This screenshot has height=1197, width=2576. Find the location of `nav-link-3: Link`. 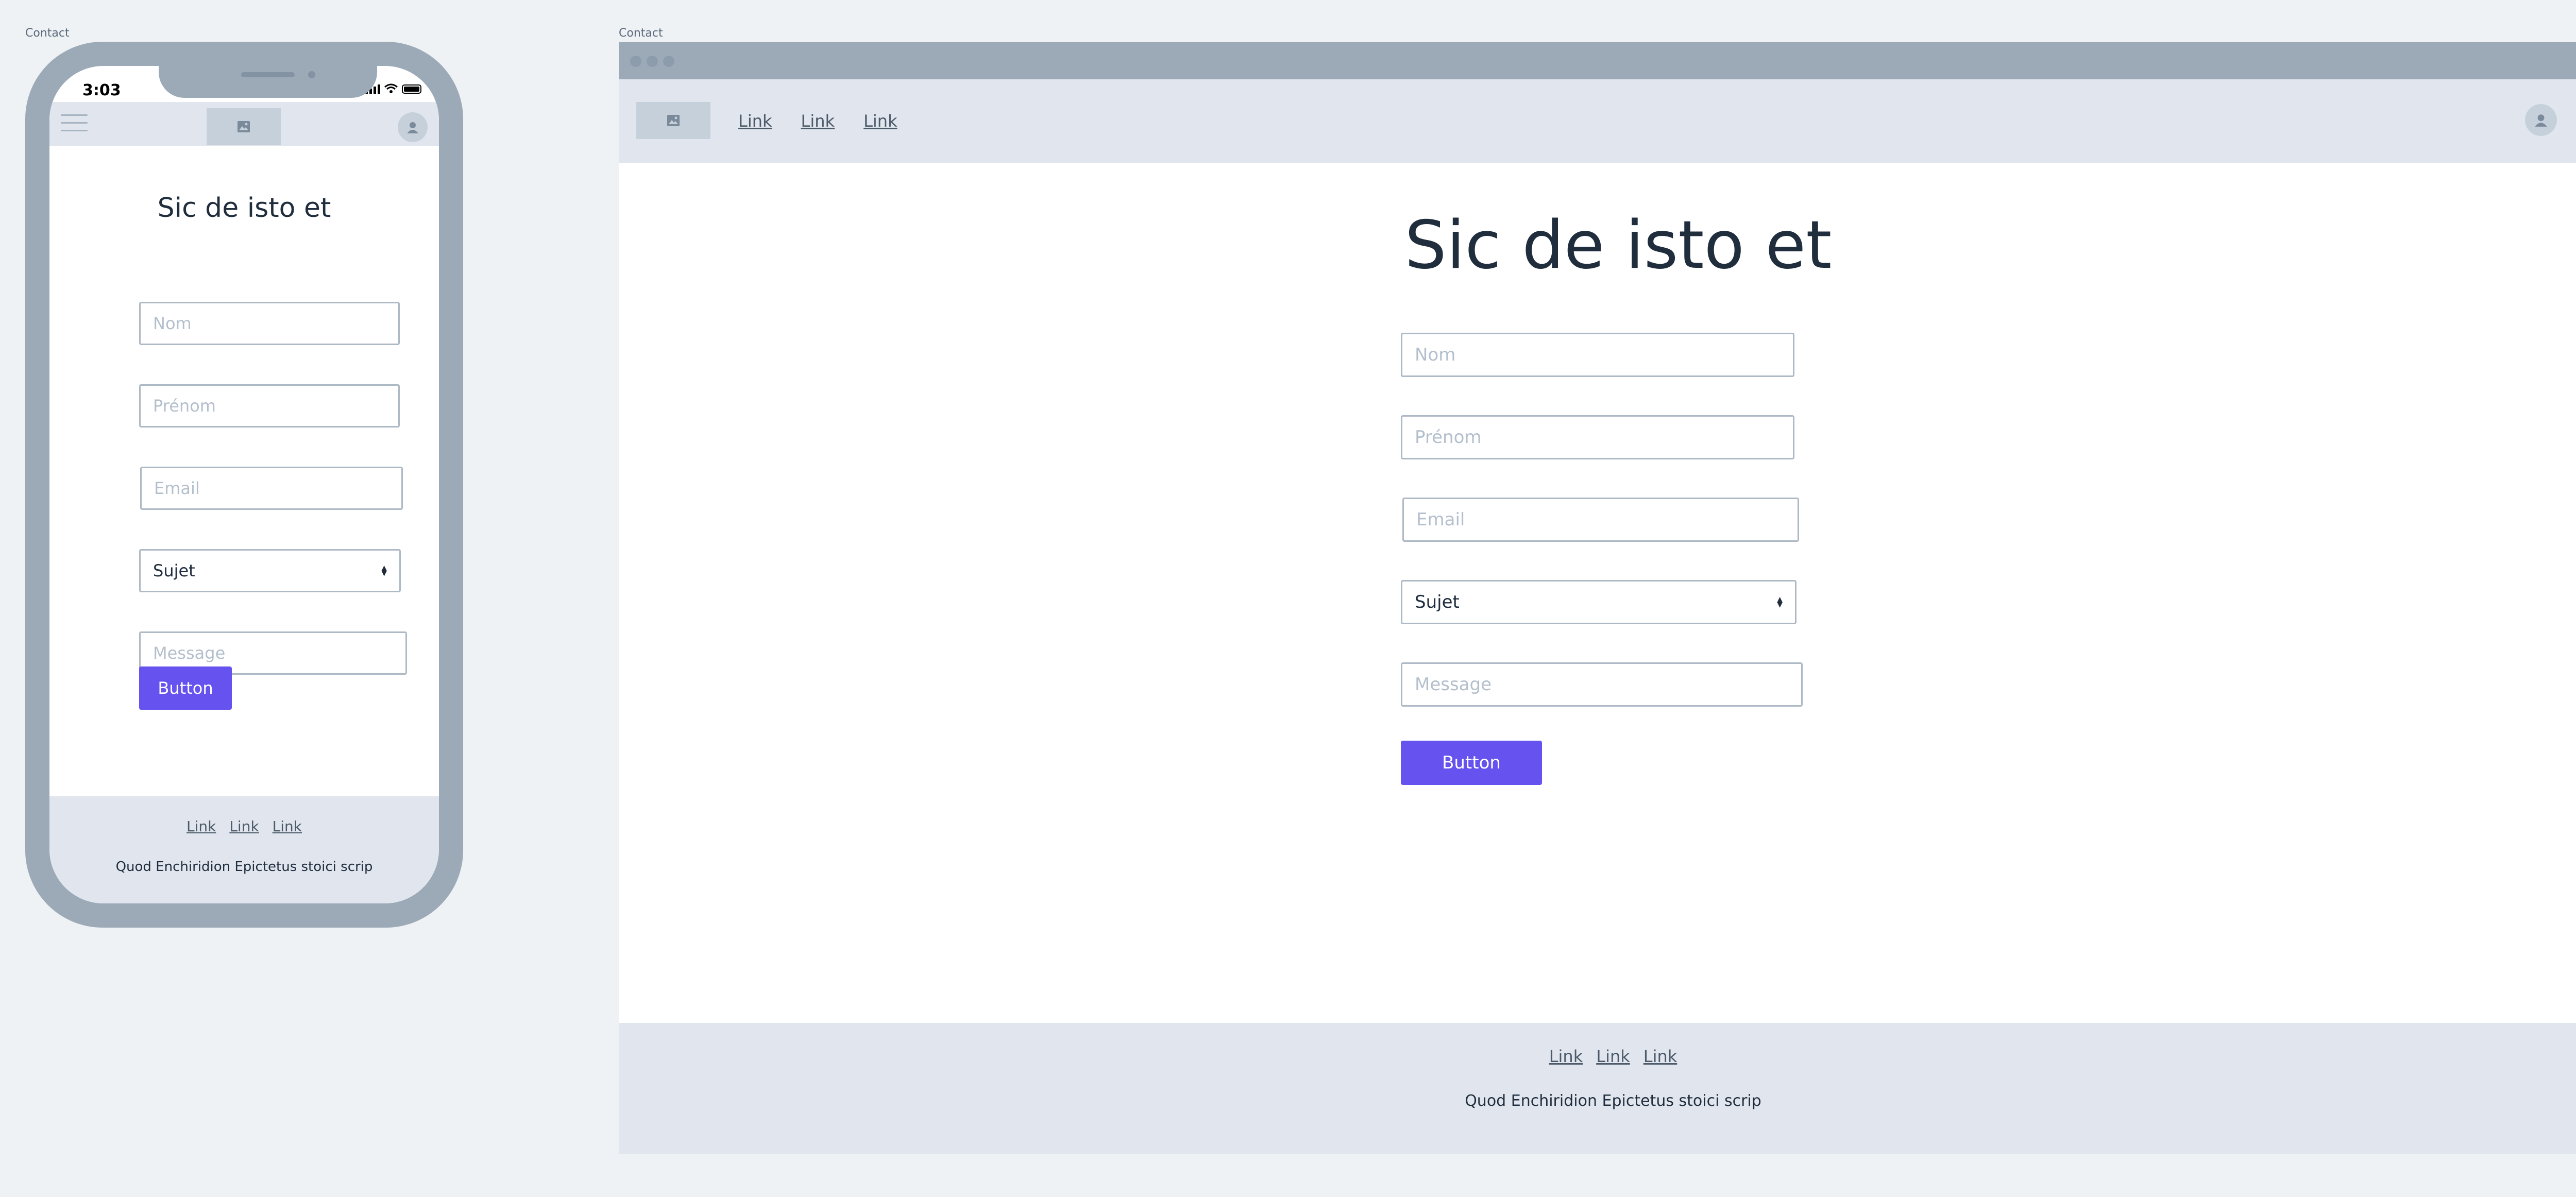

nav-link-3: Link is located at coordinates (880, 121).